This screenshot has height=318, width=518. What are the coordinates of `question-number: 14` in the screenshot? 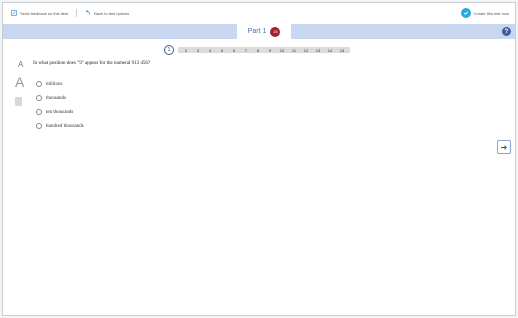 It's located at (330, 50).